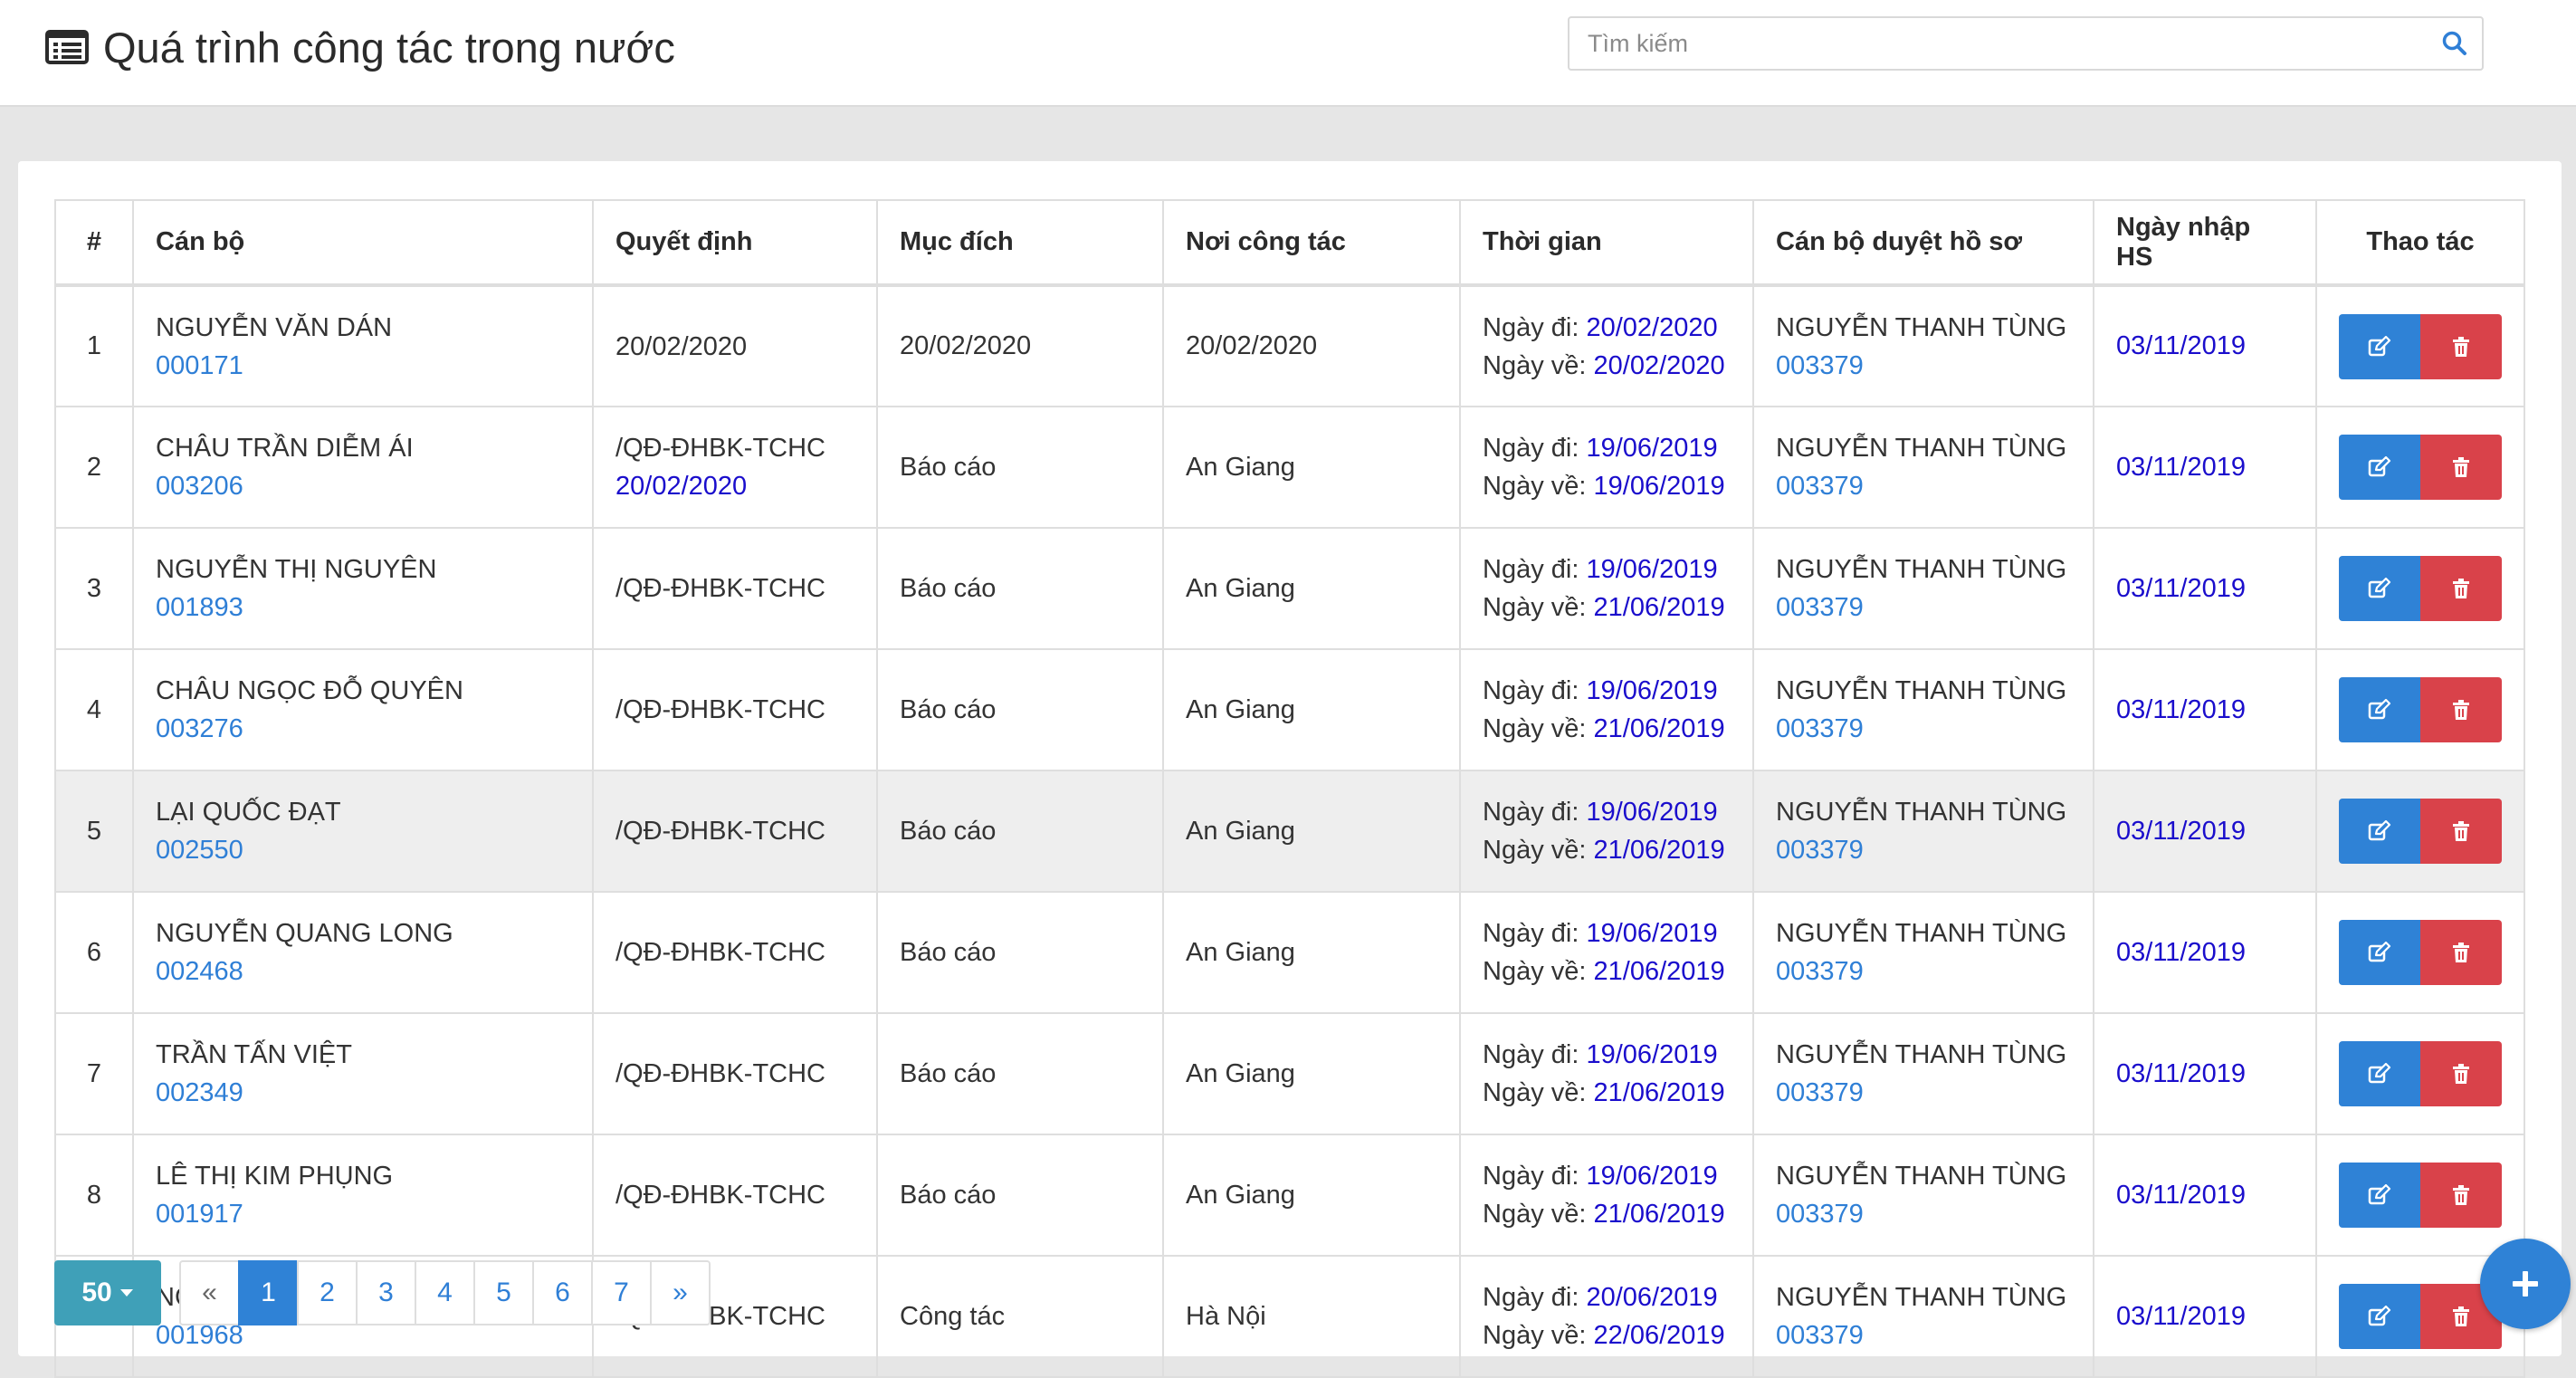 This screenshot has width=2576, height=1378. I want to click on staff-cell: CHÂU TRẦN DIỄM ÁI 003206, so click(363, 468).